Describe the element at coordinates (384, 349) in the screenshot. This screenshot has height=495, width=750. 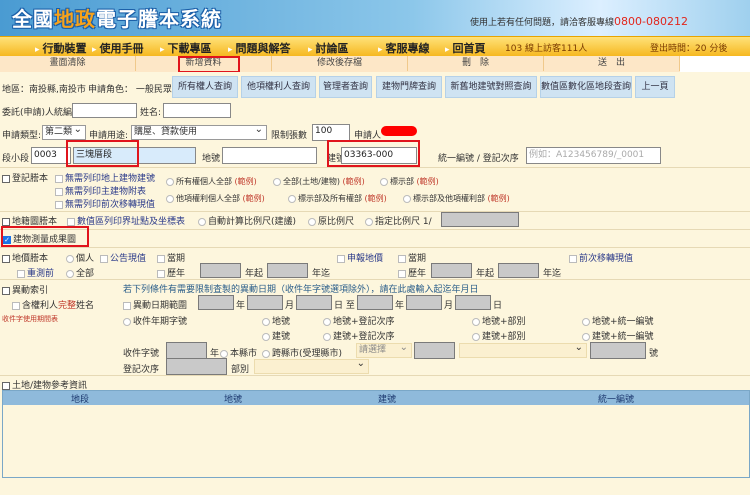
I see `county-select: 請選擇` at that location.